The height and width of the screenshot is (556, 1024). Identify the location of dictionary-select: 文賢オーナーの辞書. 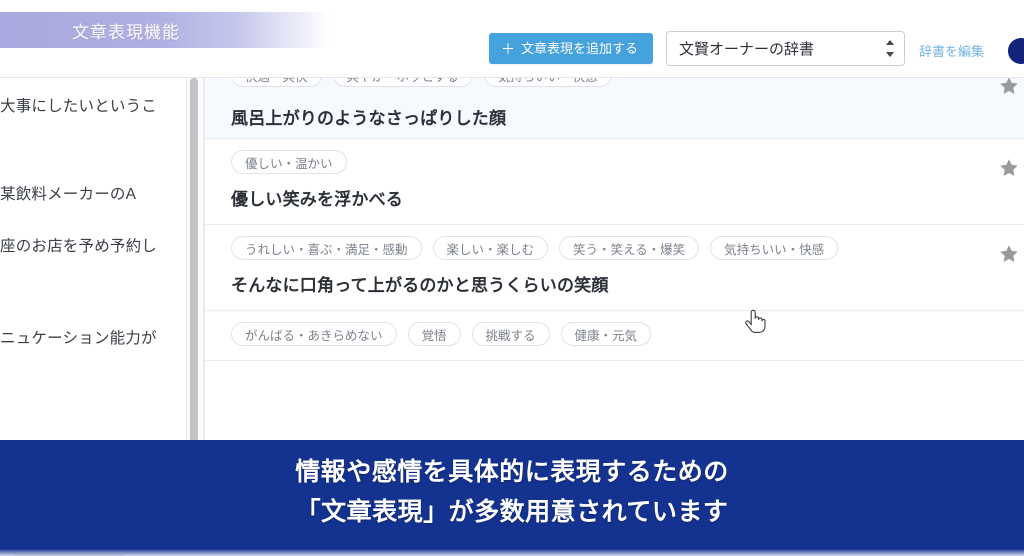
(785, 48).